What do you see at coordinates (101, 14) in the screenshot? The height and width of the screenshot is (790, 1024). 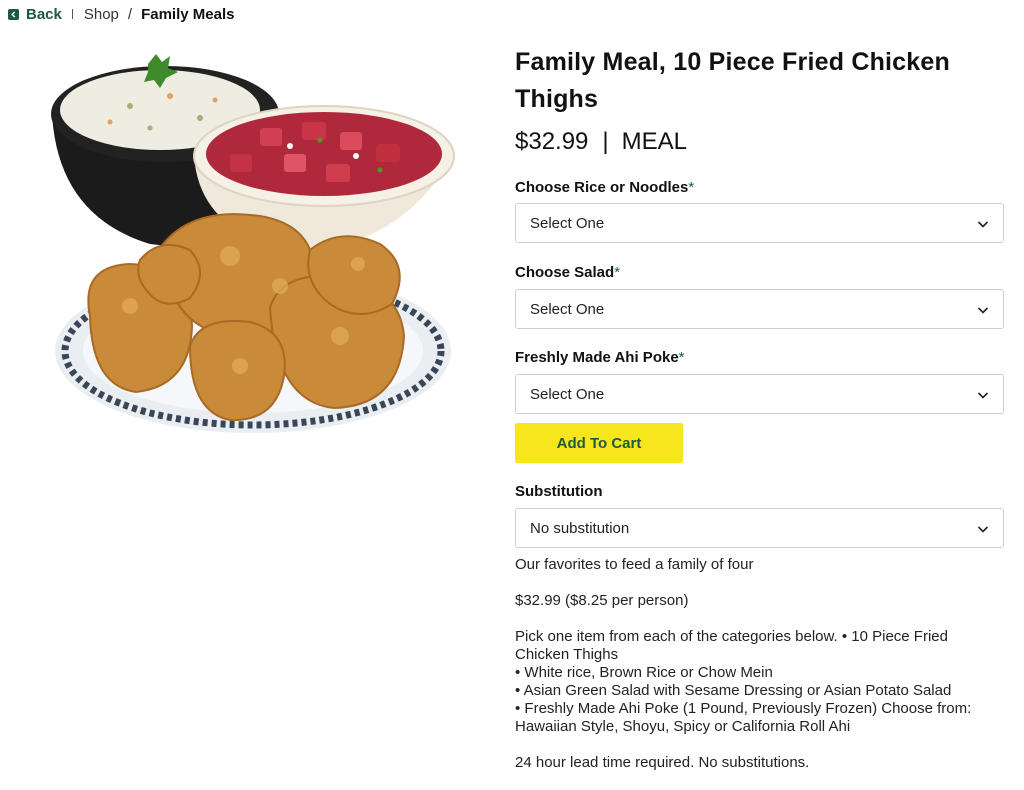 I see `breadcrumb-shop-link: Shop` at bounding box center [101, 14].